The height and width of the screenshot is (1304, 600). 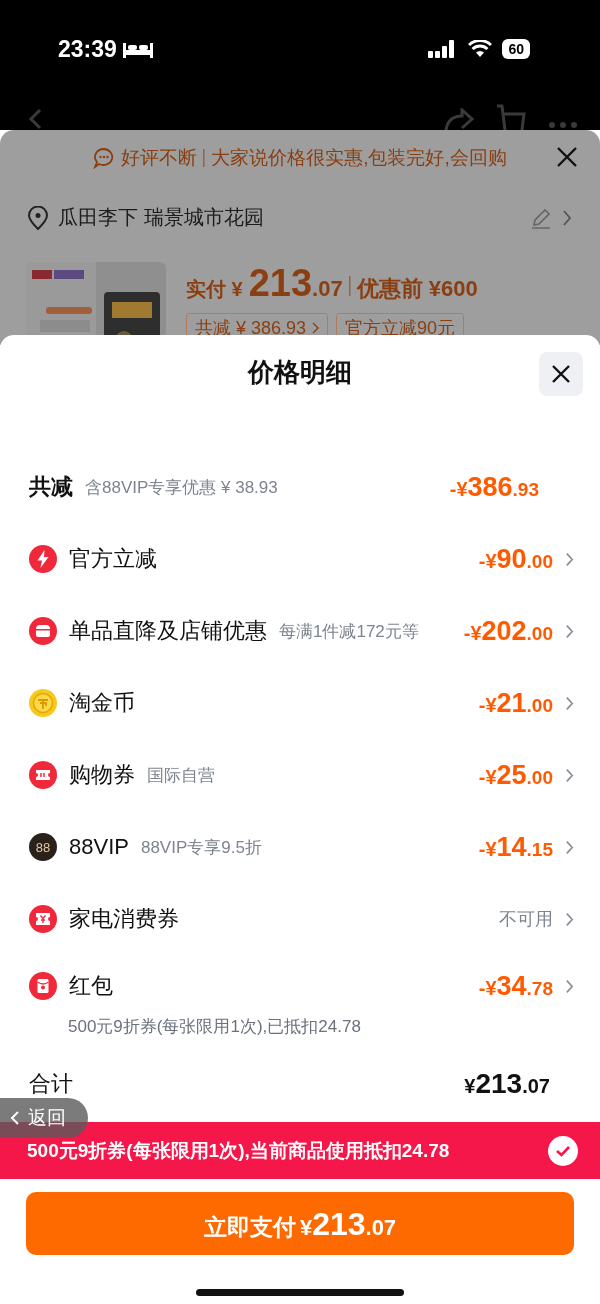 I want to click on close-button, so click(x=561, y=374).